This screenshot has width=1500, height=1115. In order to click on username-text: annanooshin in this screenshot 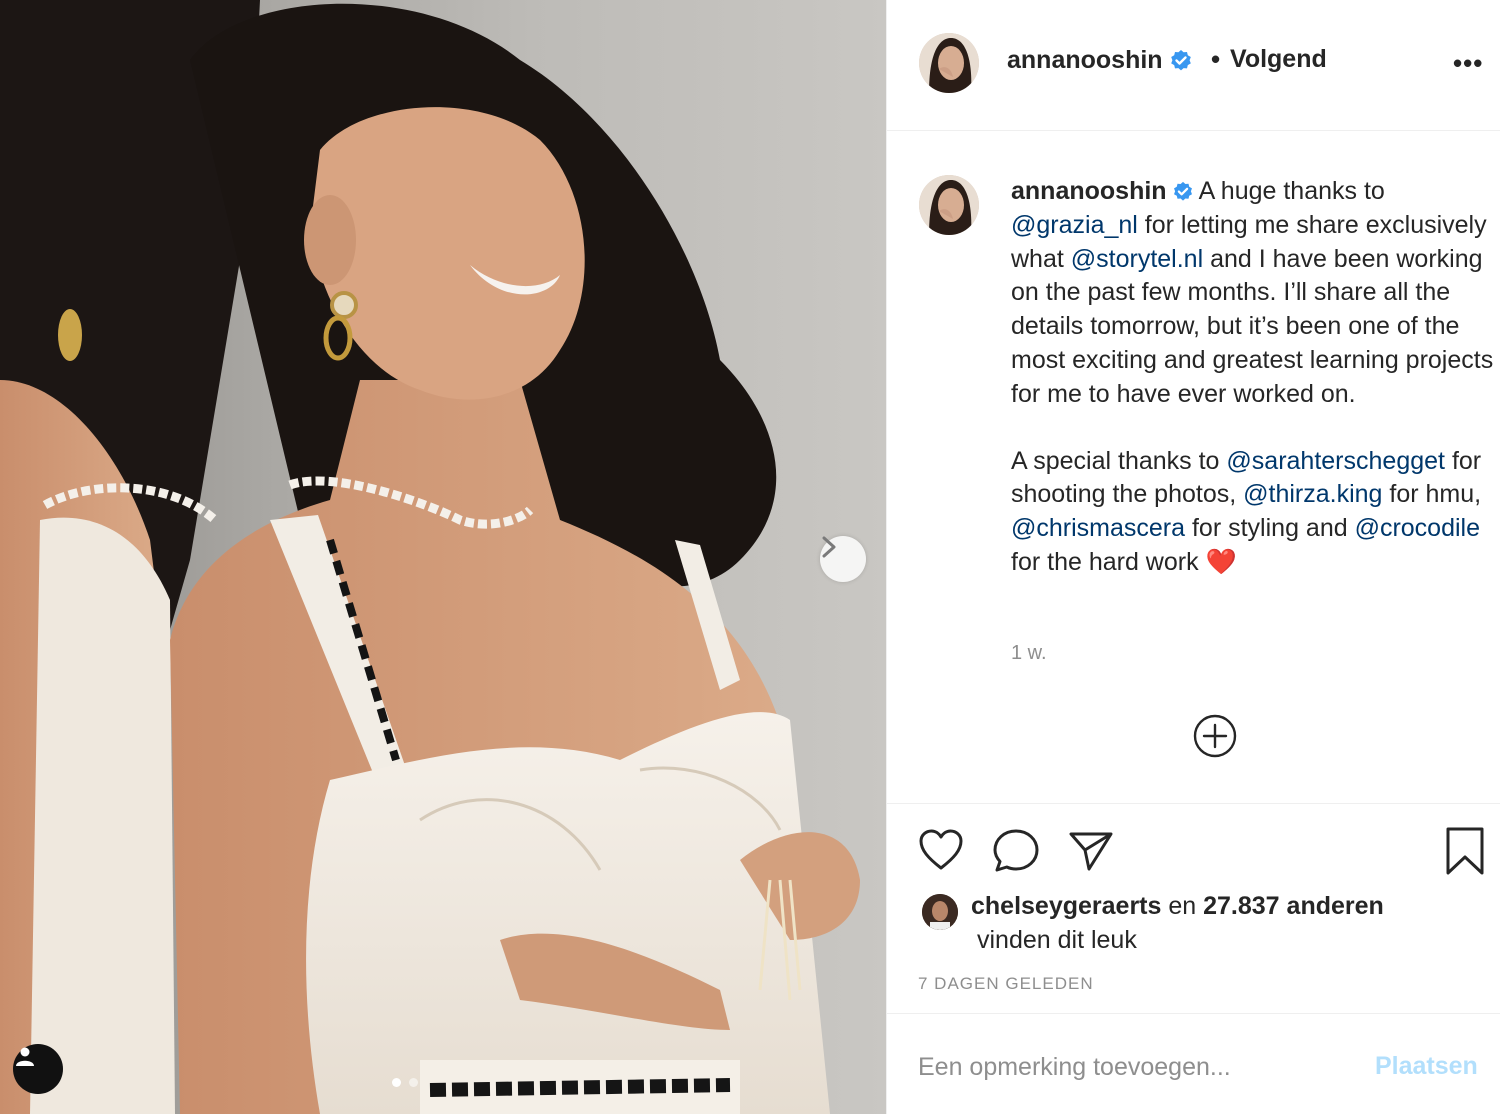, I will do `click(1085, 60)`.